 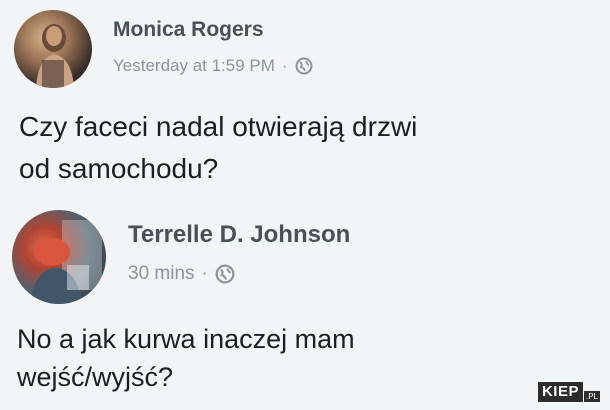 What do you see at coordinates (218, 126) in the screenshot?
I see `post-text-line: Czy faceci nadal otwierają drzwi` at bounding box center [218, 126].